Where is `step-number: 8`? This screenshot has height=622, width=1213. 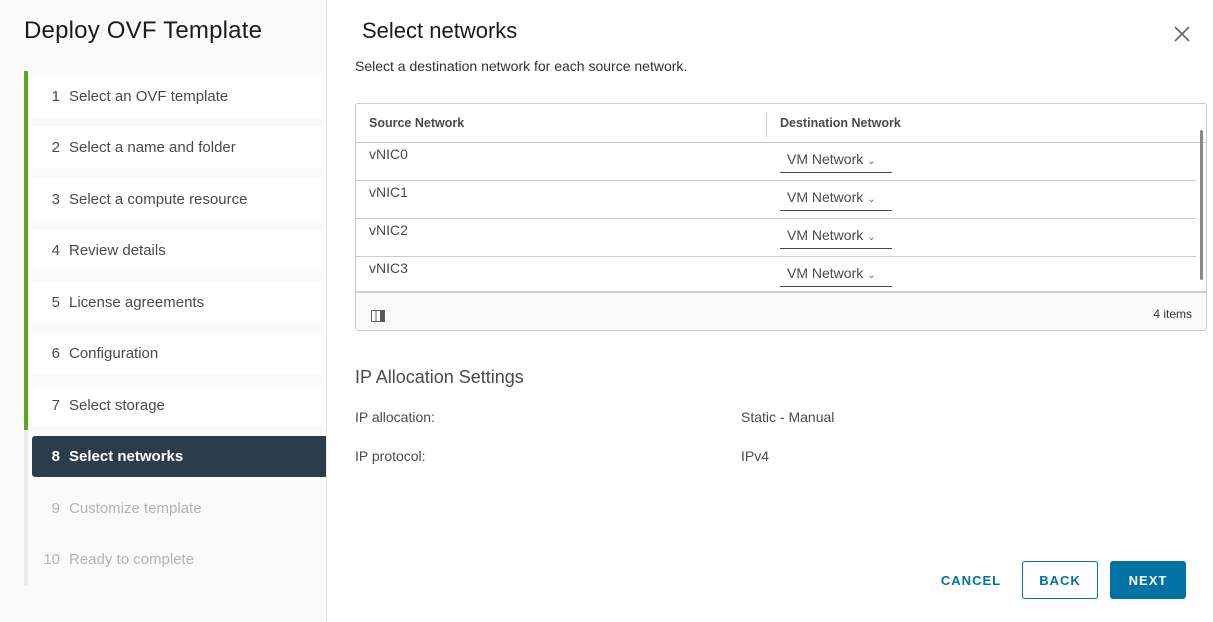 step-number: 8 is located at coordinates (55, 456).